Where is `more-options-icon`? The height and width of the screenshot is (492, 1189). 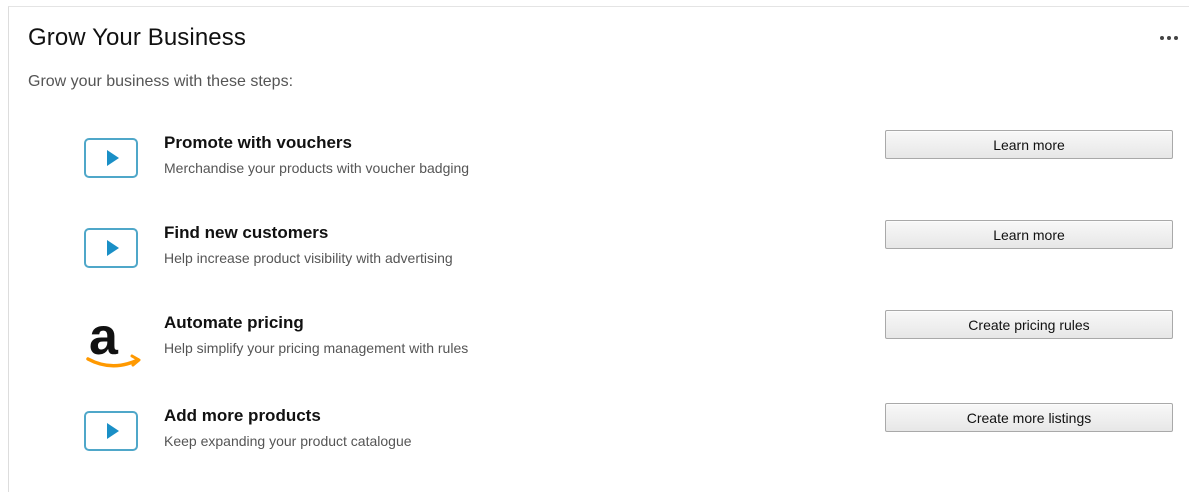 more-options-icon is located at coordinates (1174, 38).